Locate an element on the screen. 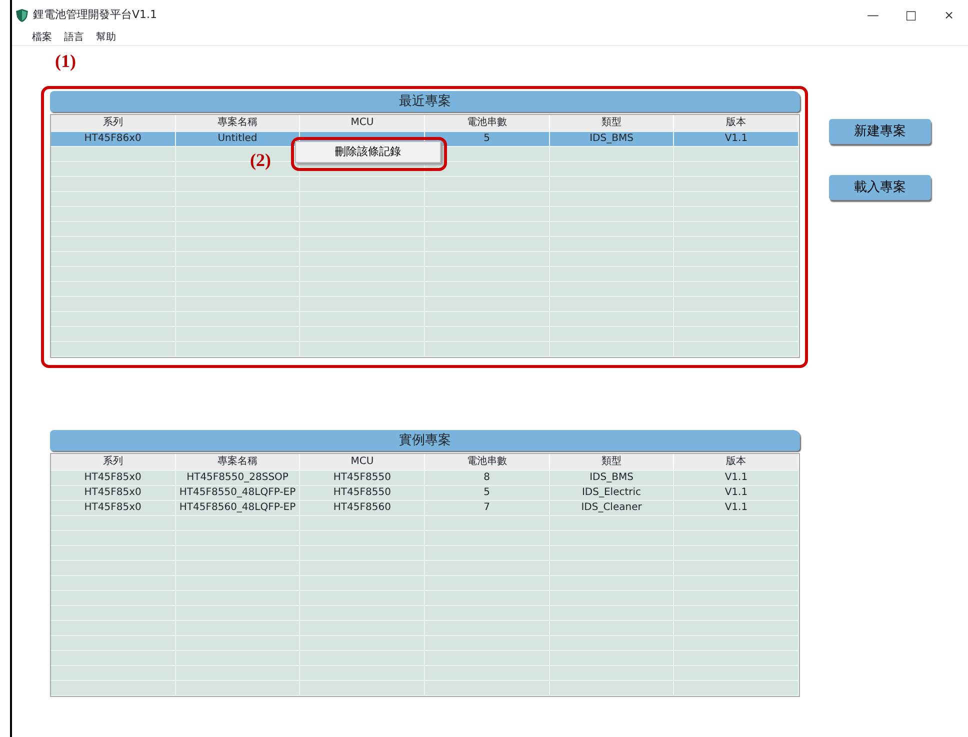 The width and height of the screenshot is (968, 737). maximize-button: □ is located at coordinates (911, 15).